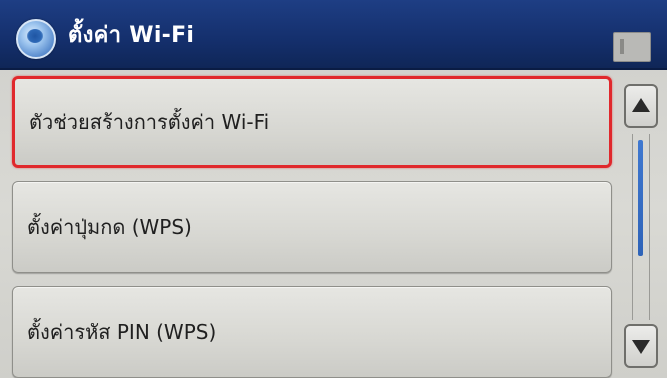  I want to click on scrollbar-thumb, so click(640, 198).